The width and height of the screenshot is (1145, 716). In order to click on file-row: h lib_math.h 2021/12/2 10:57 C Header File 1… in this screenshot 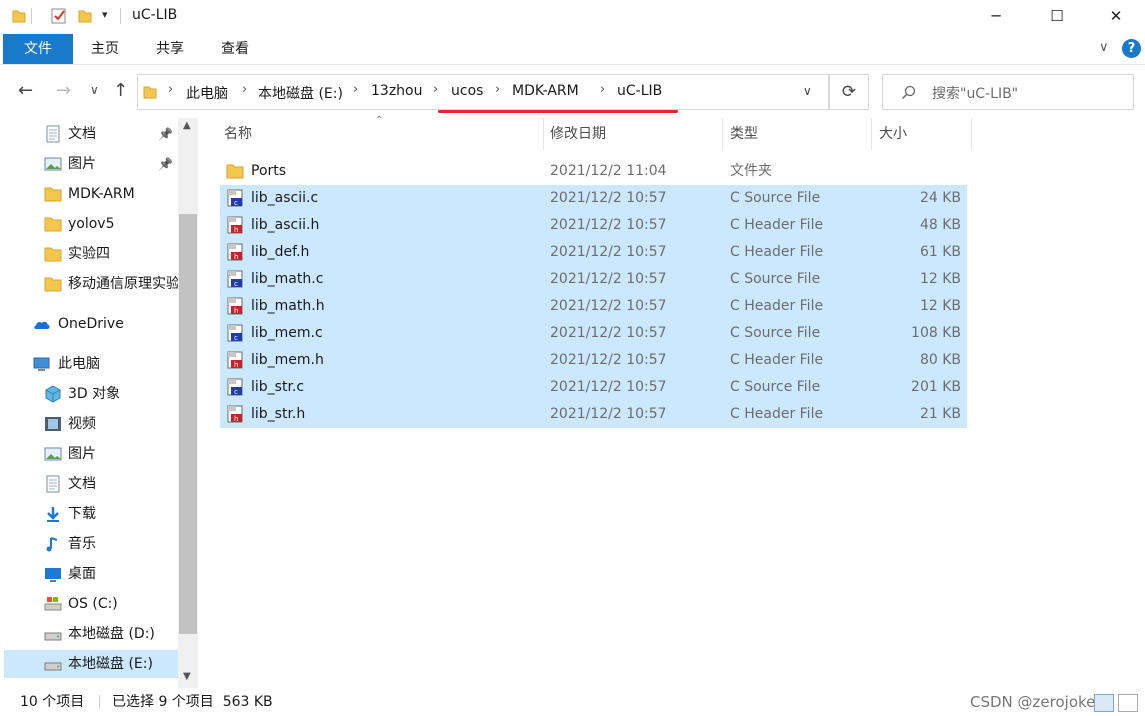, I will do `click(593, 306)`.